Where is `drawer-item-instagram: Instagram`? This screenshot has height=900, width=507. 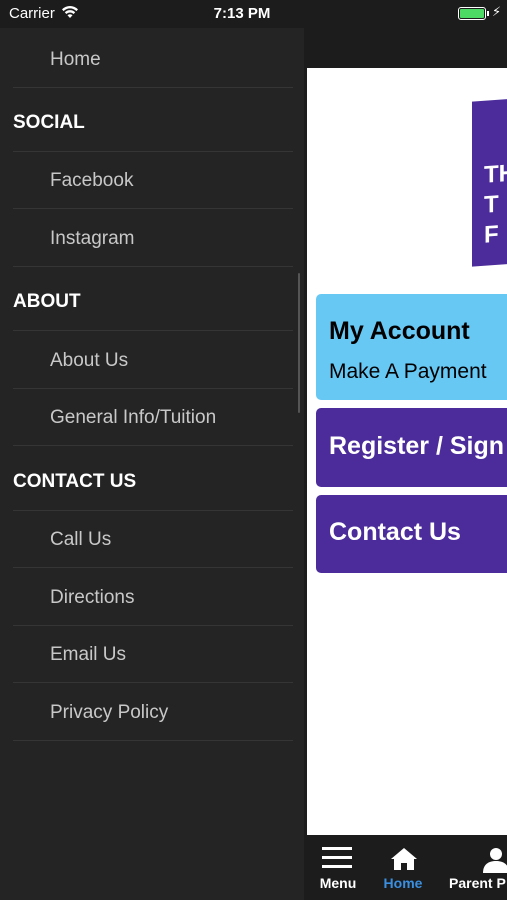
drawer-item-instagram: Instagram is located at coordinates (153, 238).